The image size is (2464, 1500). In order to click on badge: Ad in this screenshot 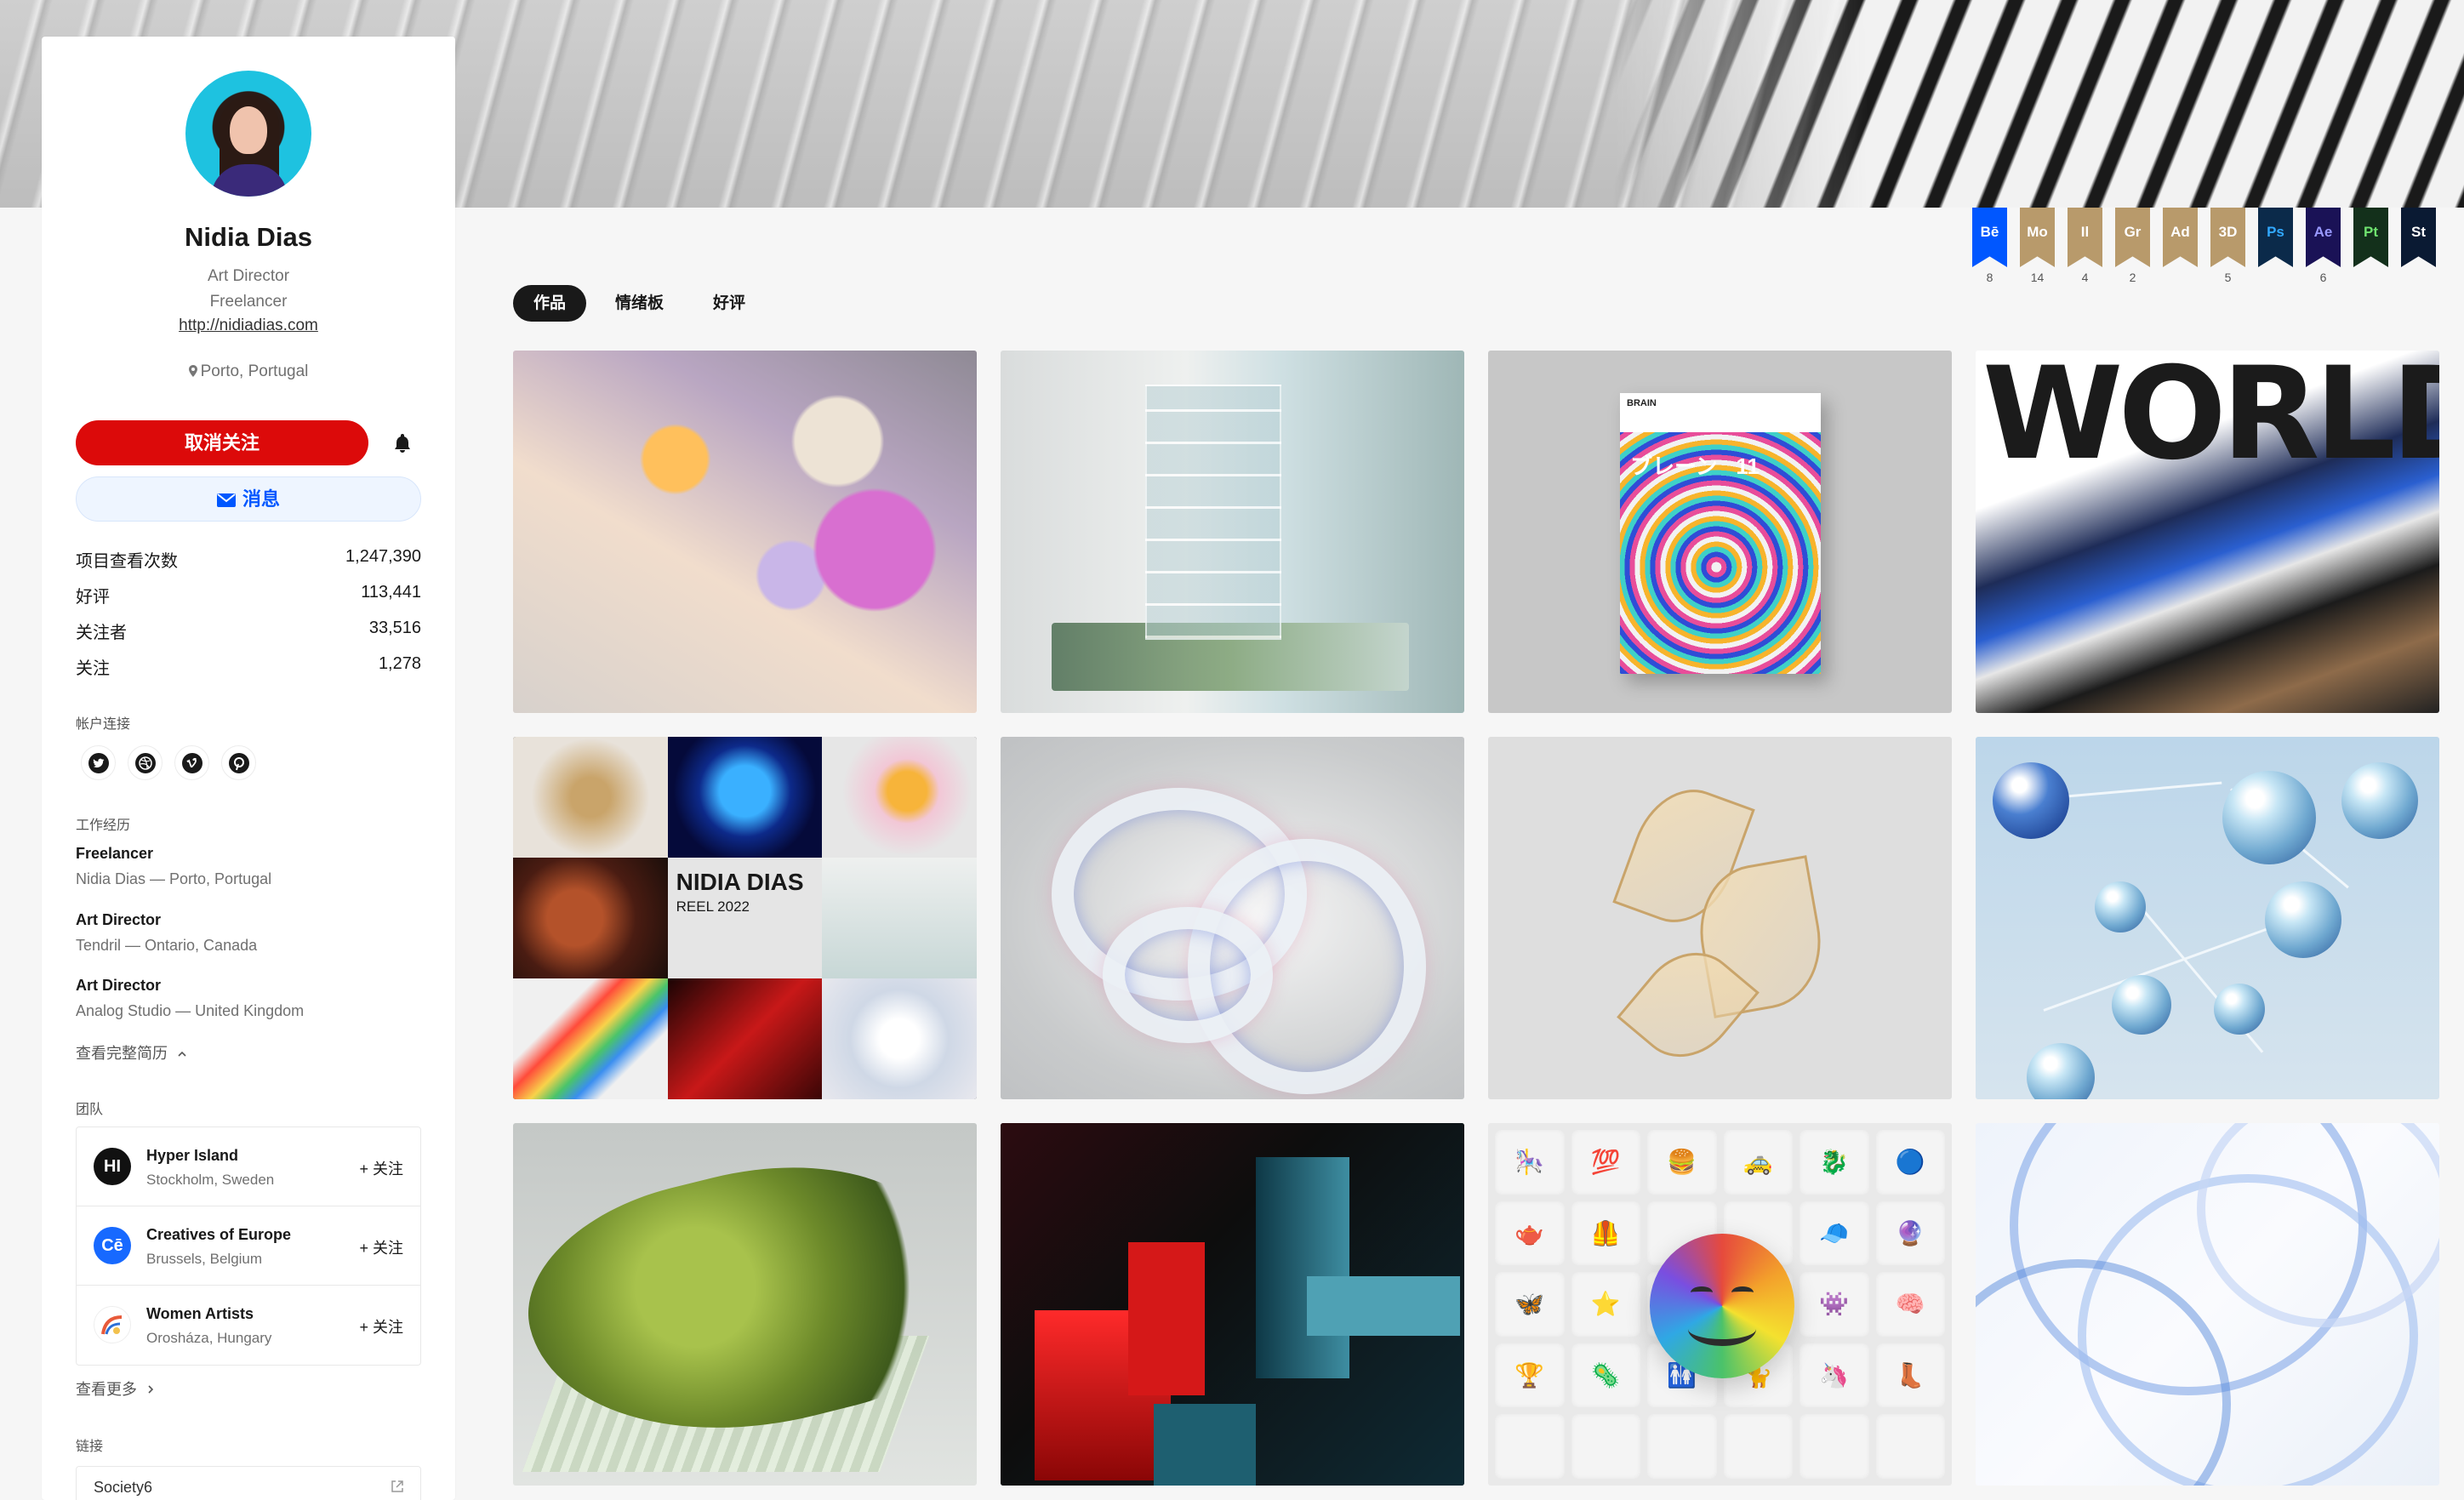, I will do `click(2180, 246)`.